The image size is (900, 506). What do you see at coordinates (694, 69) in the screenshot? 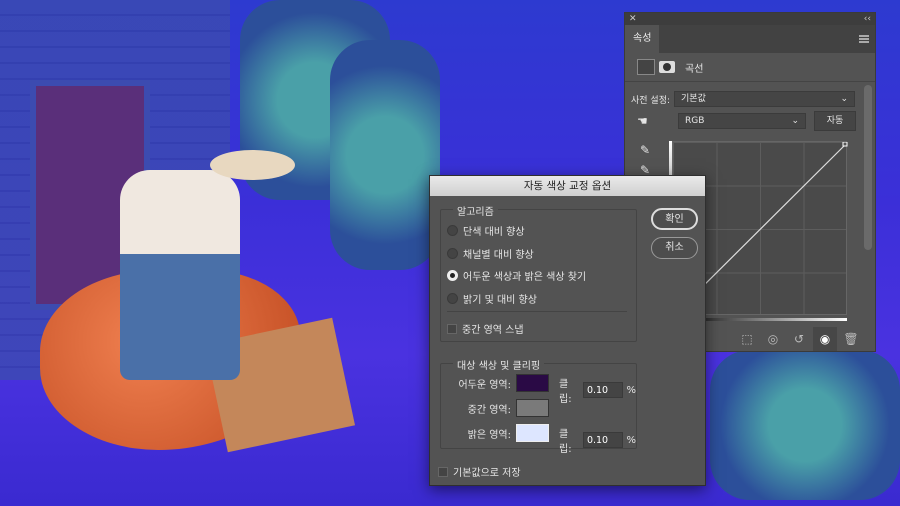
I see `adjustment-type-label: 곡선` at bounding box center [694, 69].